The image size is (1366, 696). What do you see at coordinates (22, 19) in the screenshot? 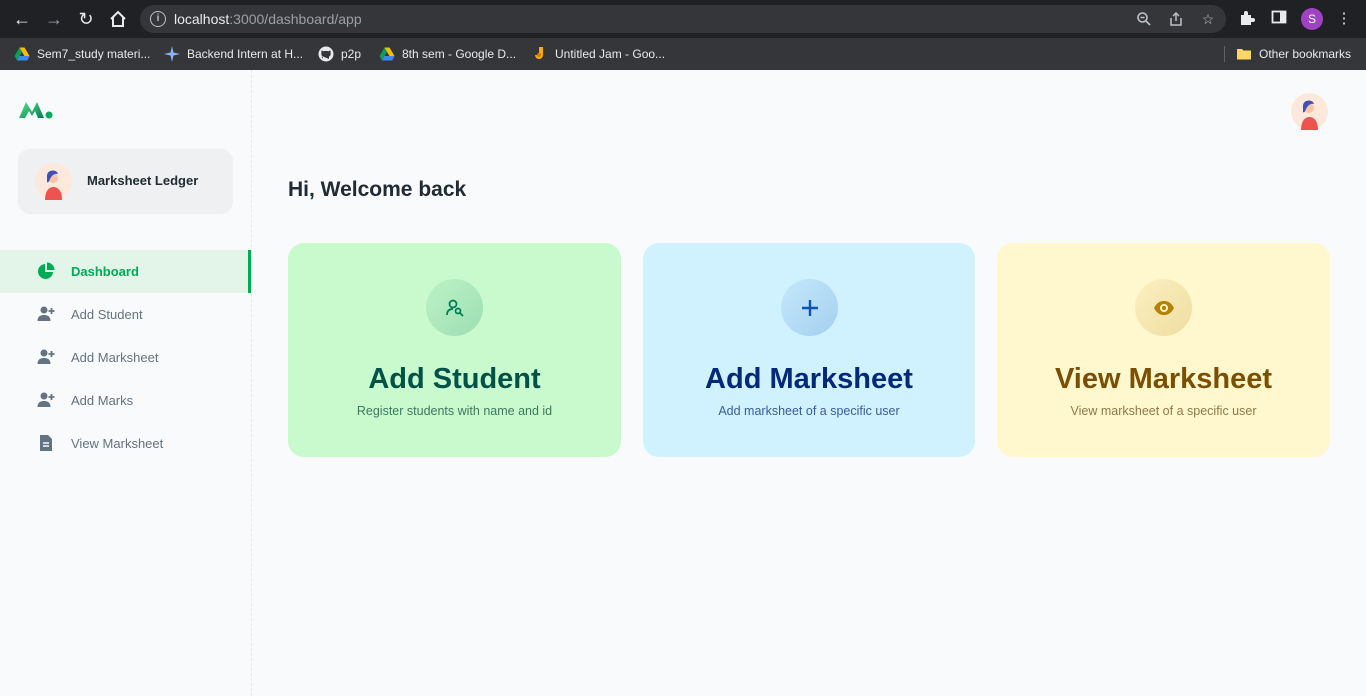
I see `back-icon: ←` at bounding box center [22, 19].